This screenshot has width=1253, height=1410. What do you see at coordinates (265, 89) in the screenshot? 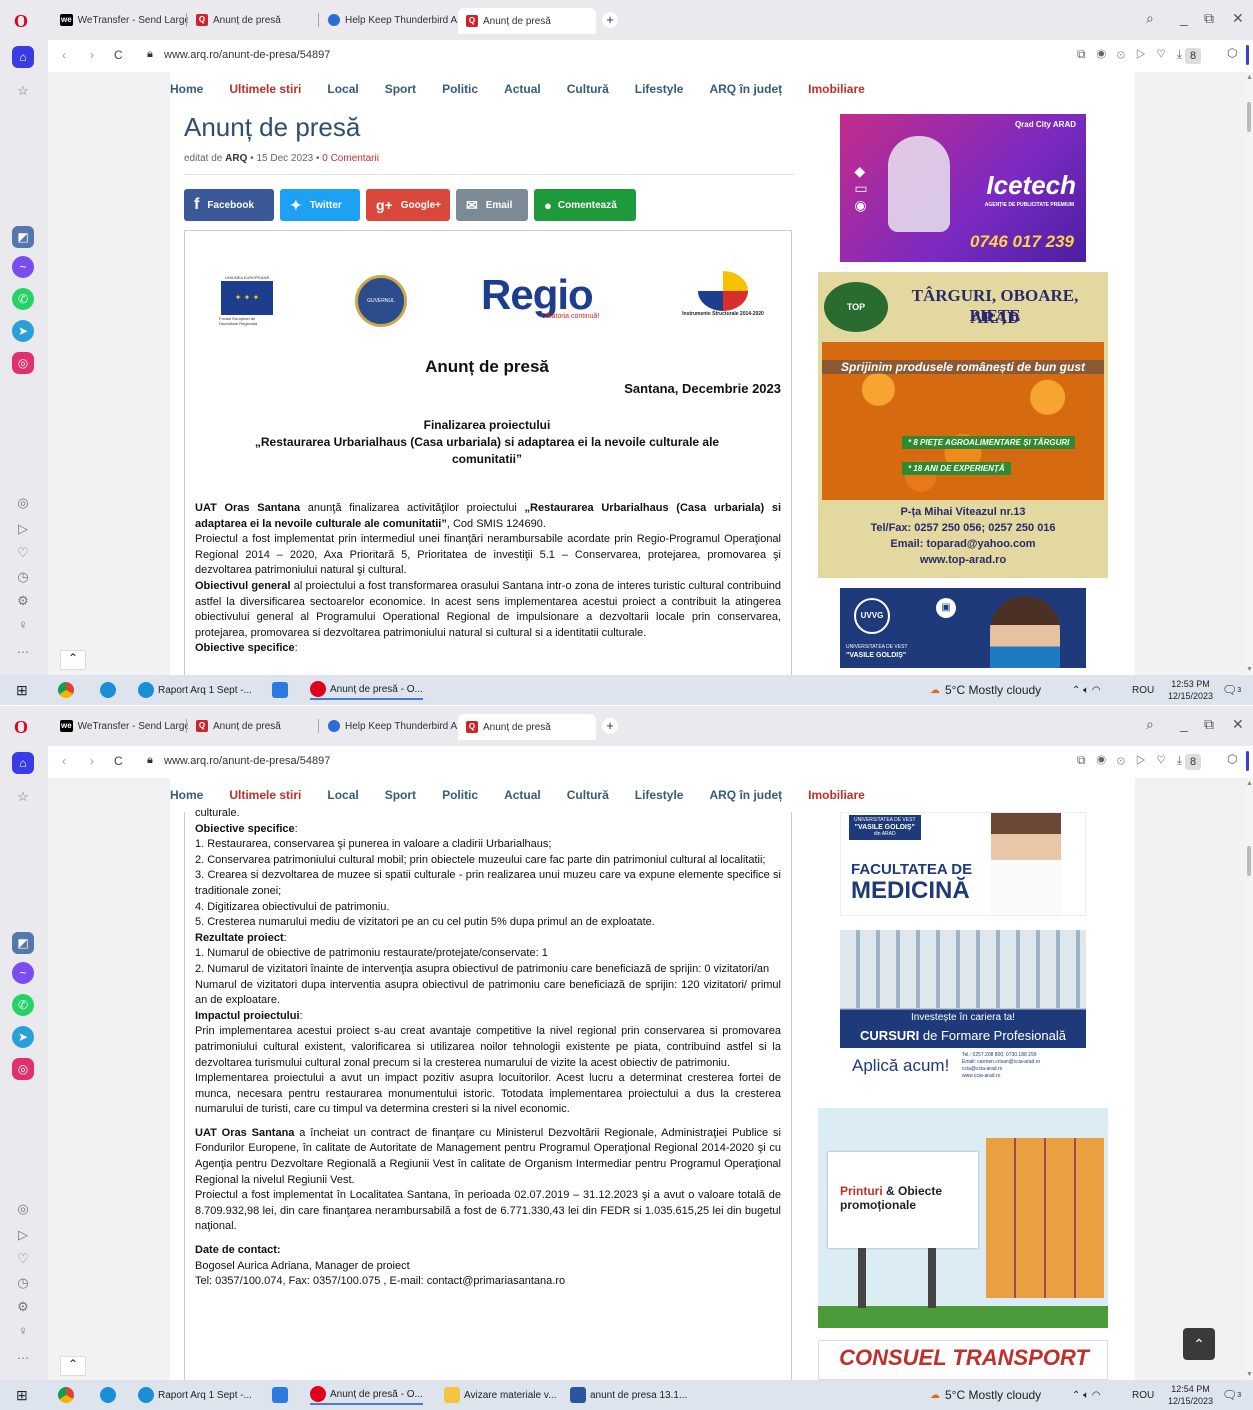
I see `nav-ultimele-stiri: Ultimele stiri` at bounding box center [265, 89].